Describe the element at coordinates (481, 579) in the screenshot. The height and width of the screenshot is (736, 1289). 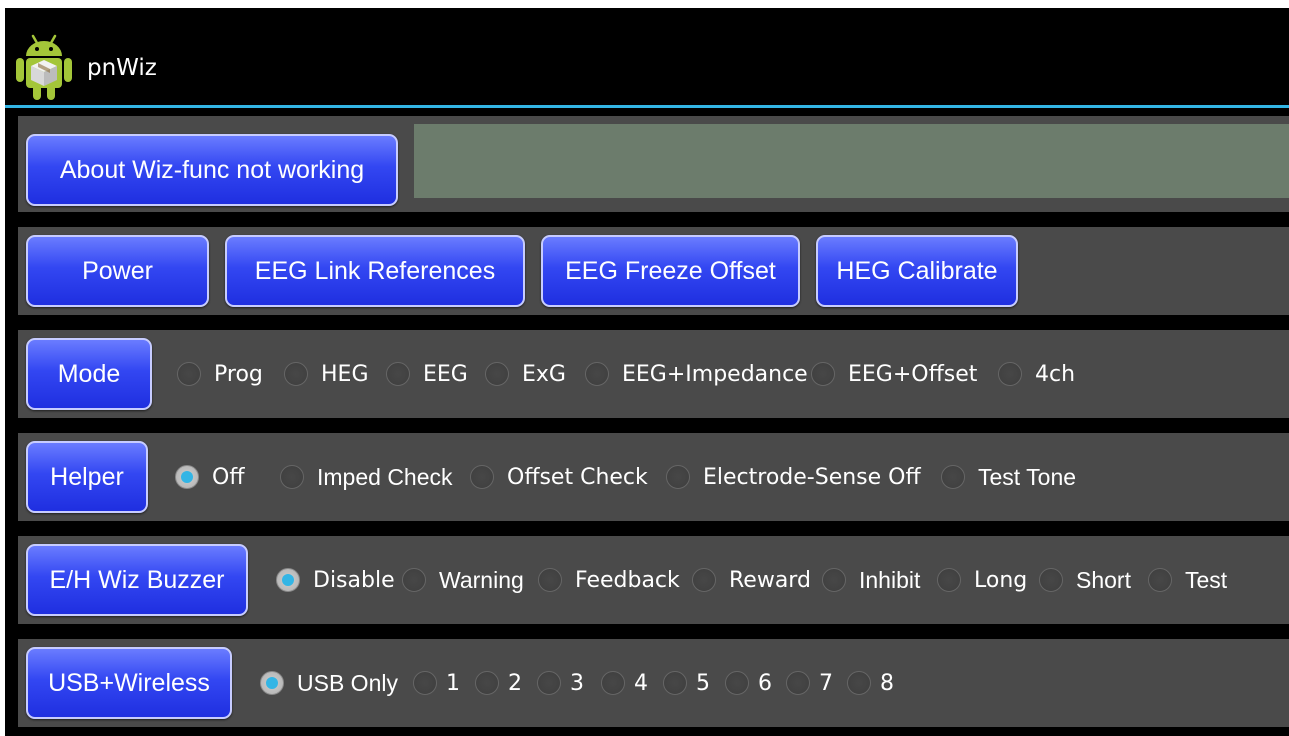
I see `radio-label: Warning` at that location.